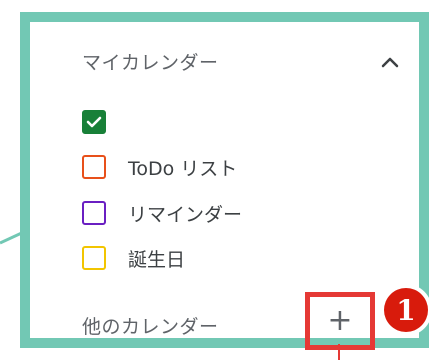  I want to click on add-other-calendar-button: +, so click(340, 321).